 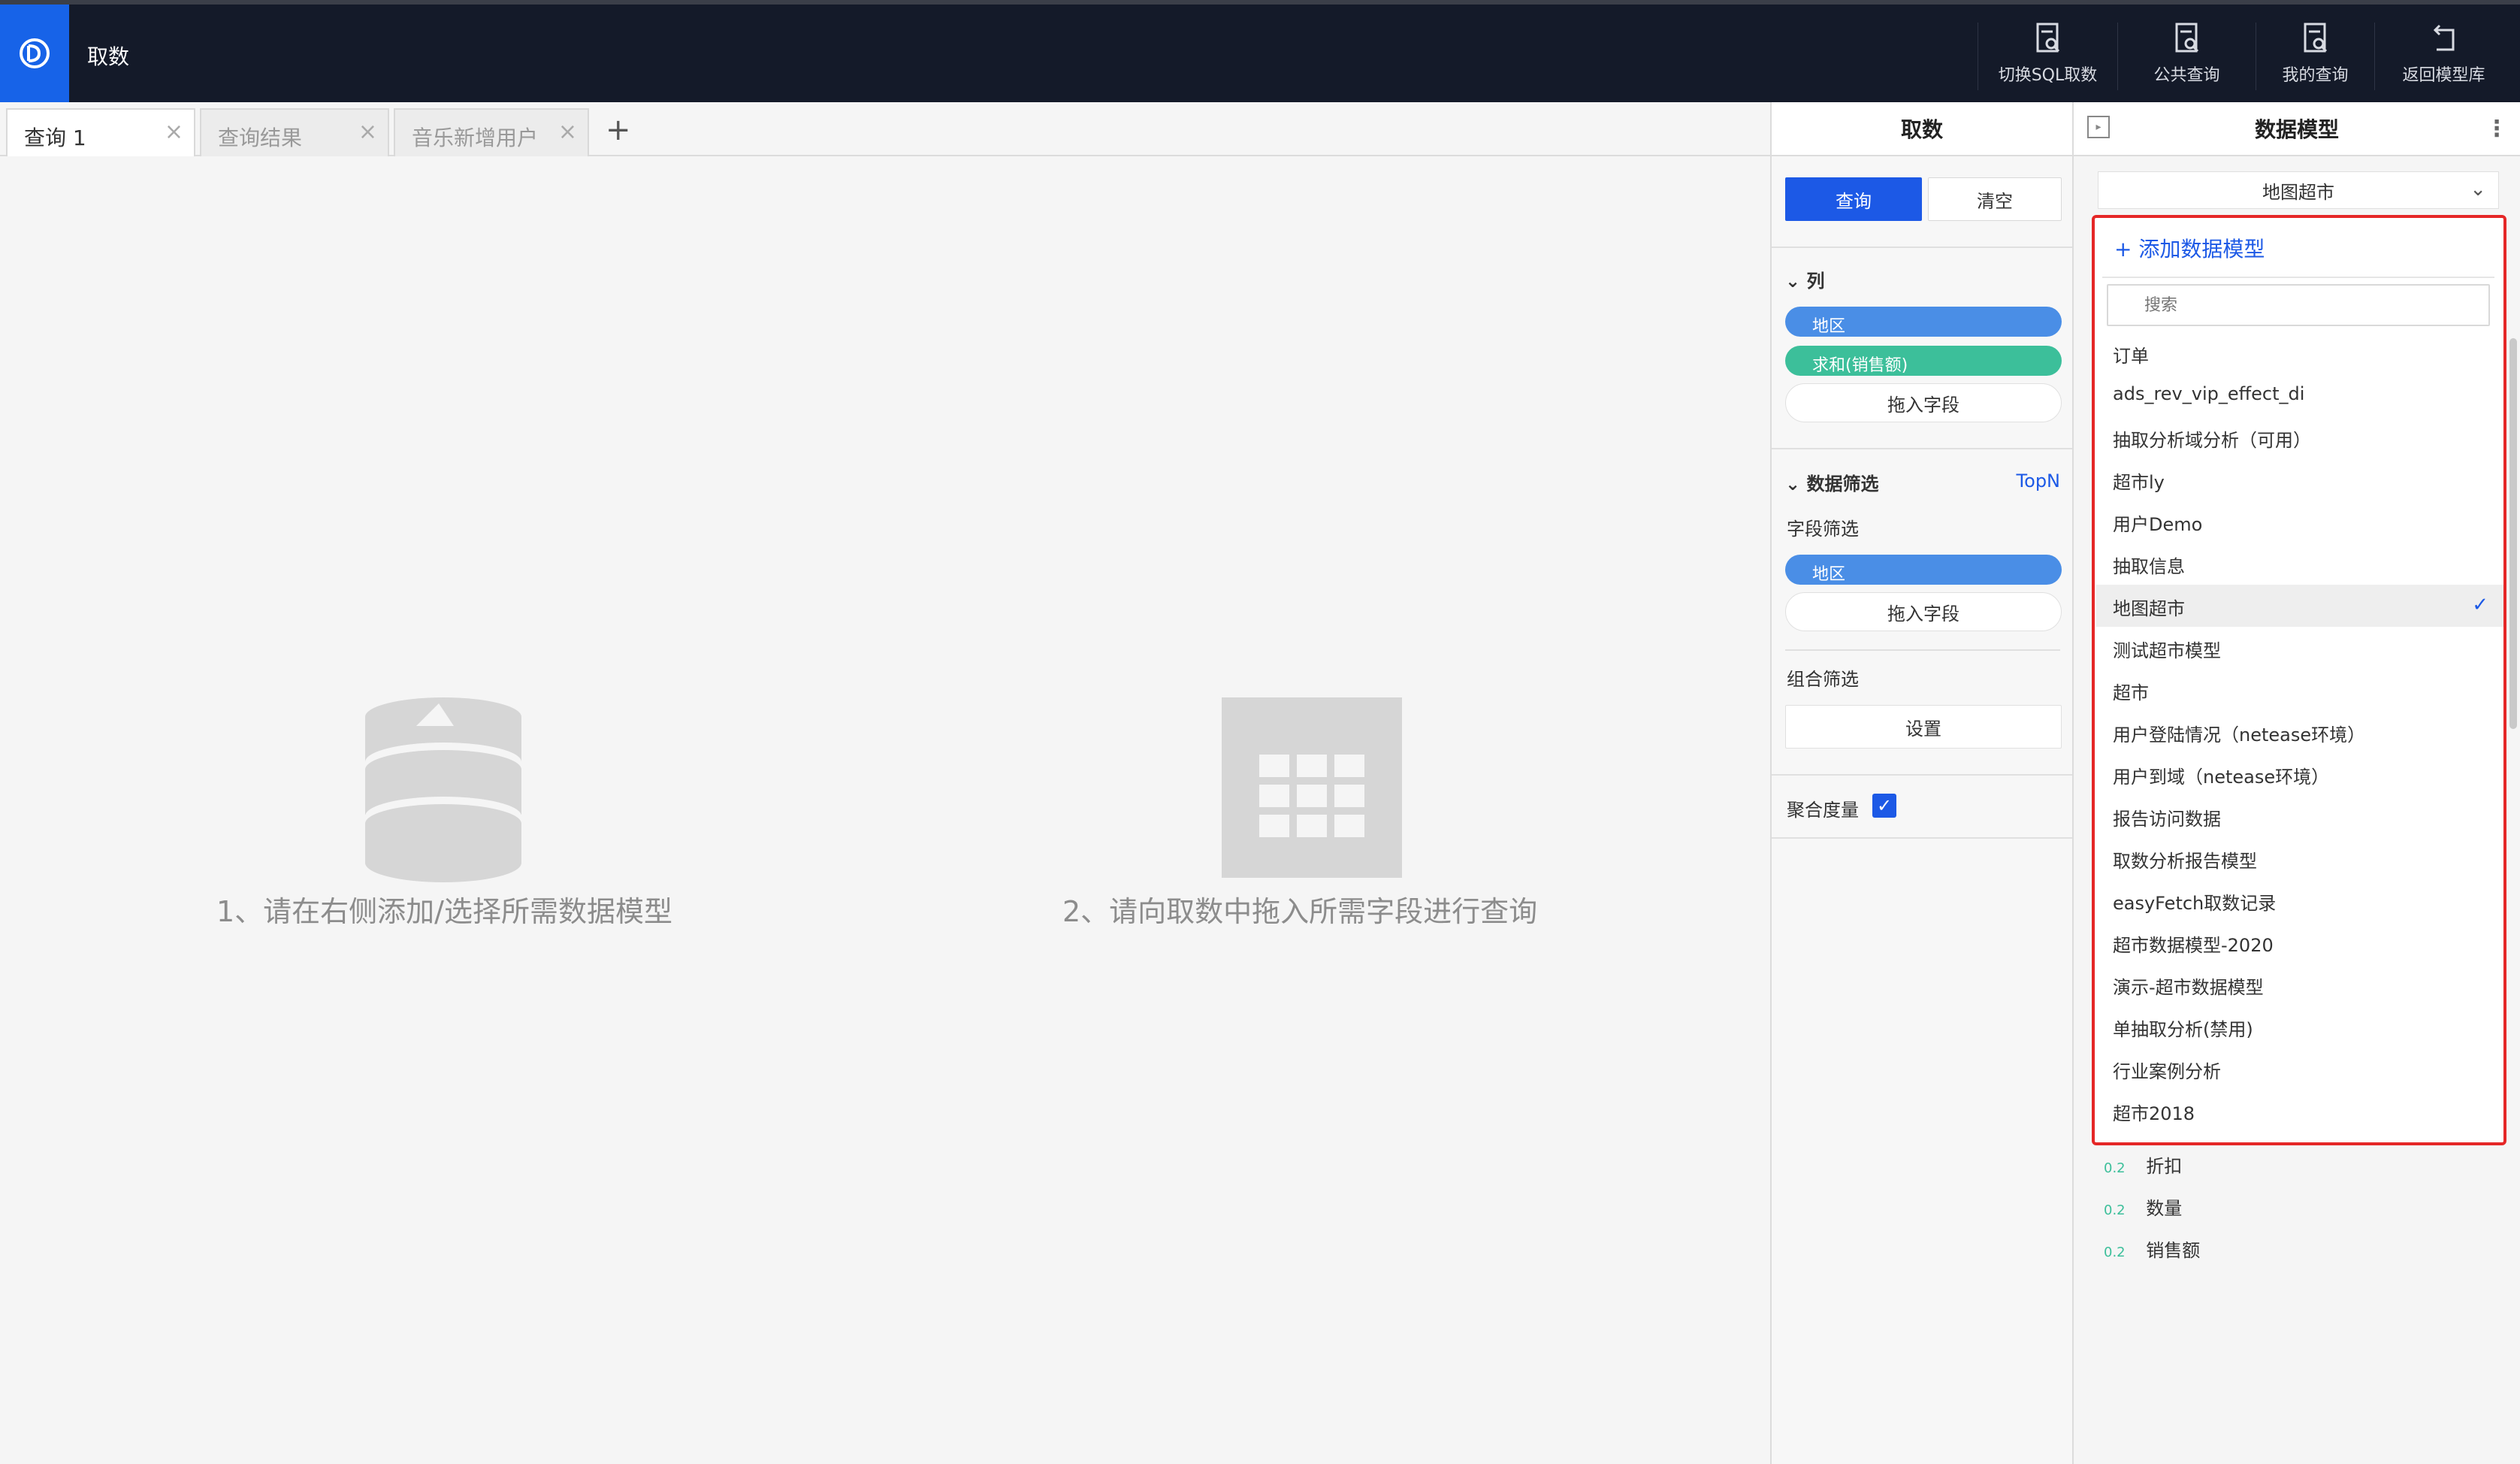 What do you see at coordinates (475, 138) in the screenshot?
I see `tab-label: 音乐新增用户` at bounding box center [475, 138].